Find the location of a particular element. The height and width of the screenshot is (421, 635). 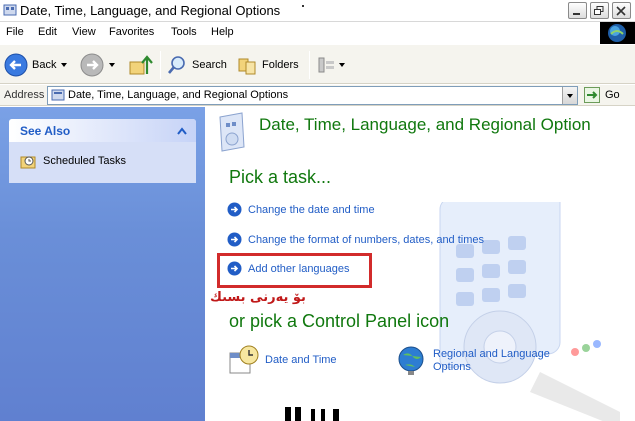

search-button: Search is located at coordinates (196, 65).